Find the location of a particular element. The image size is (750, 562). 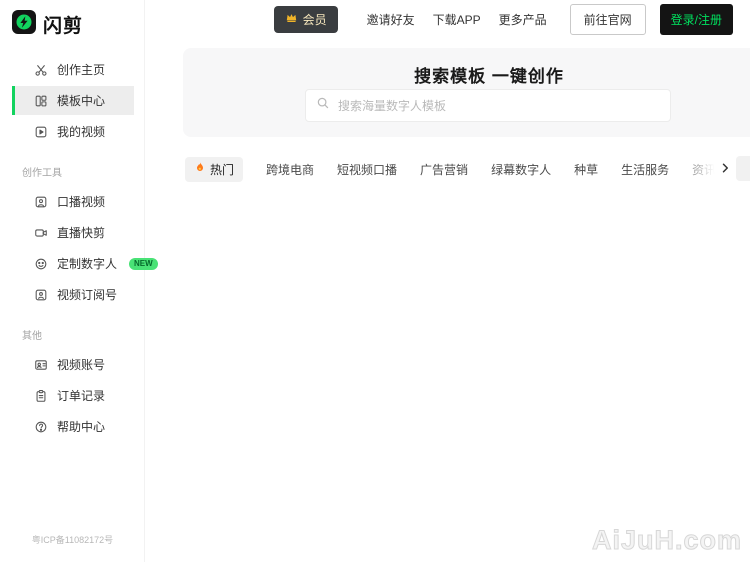

id-card-icon is located at coordinates (41, 365).